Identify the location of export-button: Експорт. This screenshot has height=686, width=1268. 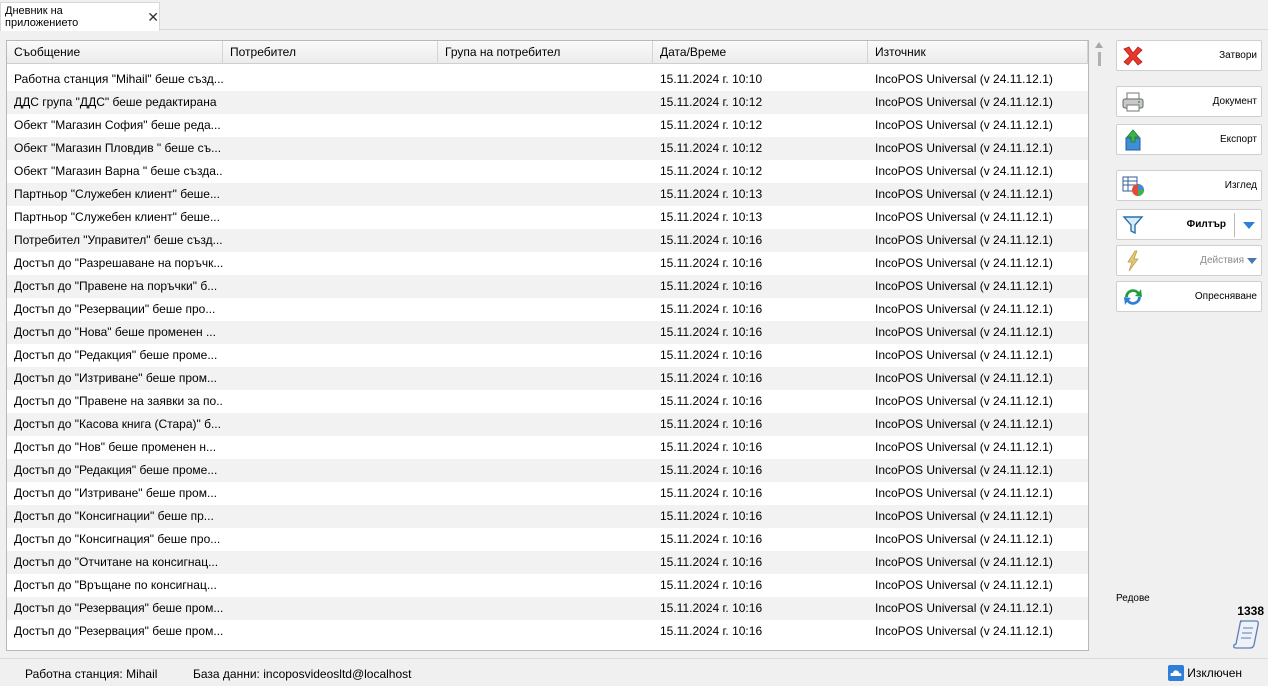
(1189, 139).